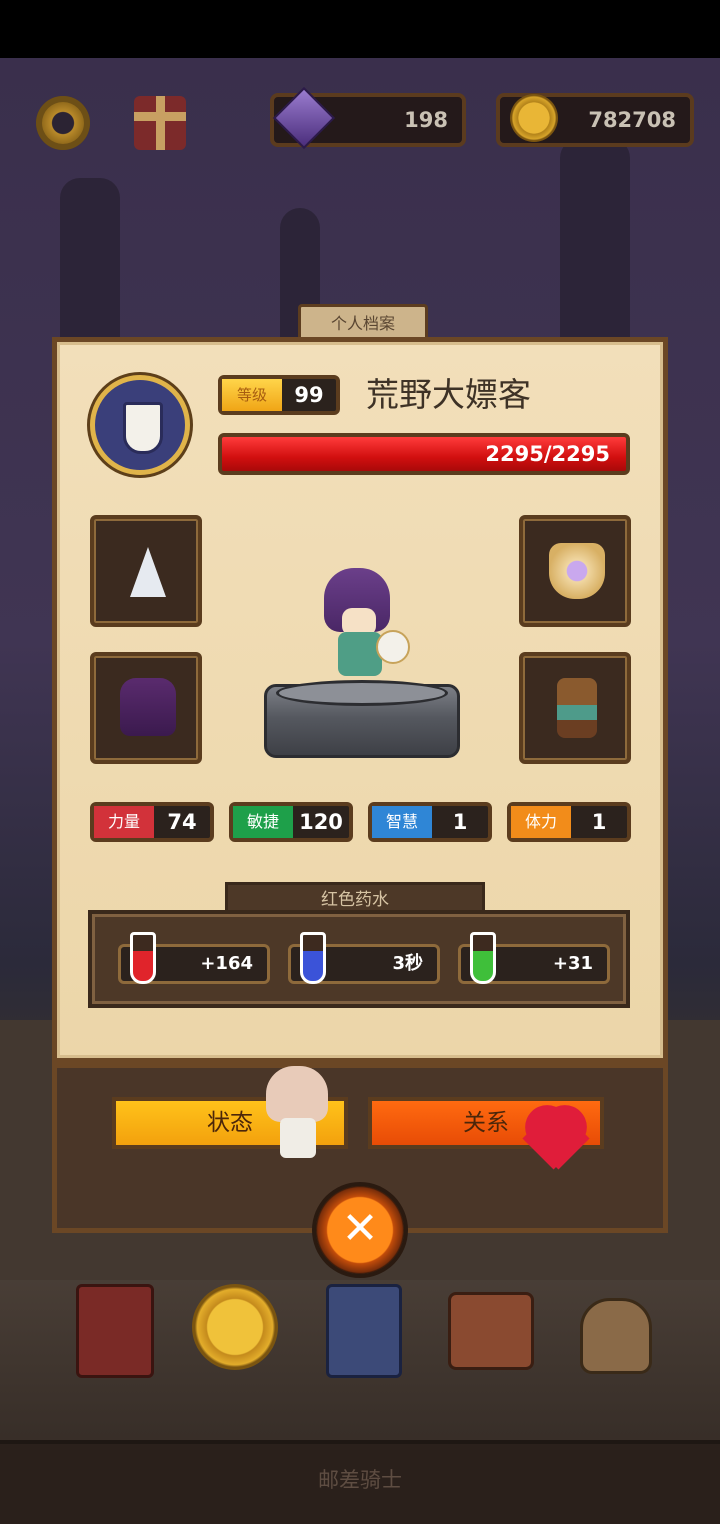 This screenshot has width=720, height=1524. What do you see at coordinates (124, 822) in the screenshot?
I see `stat-label: 力量` at bounding box center [124, 822].